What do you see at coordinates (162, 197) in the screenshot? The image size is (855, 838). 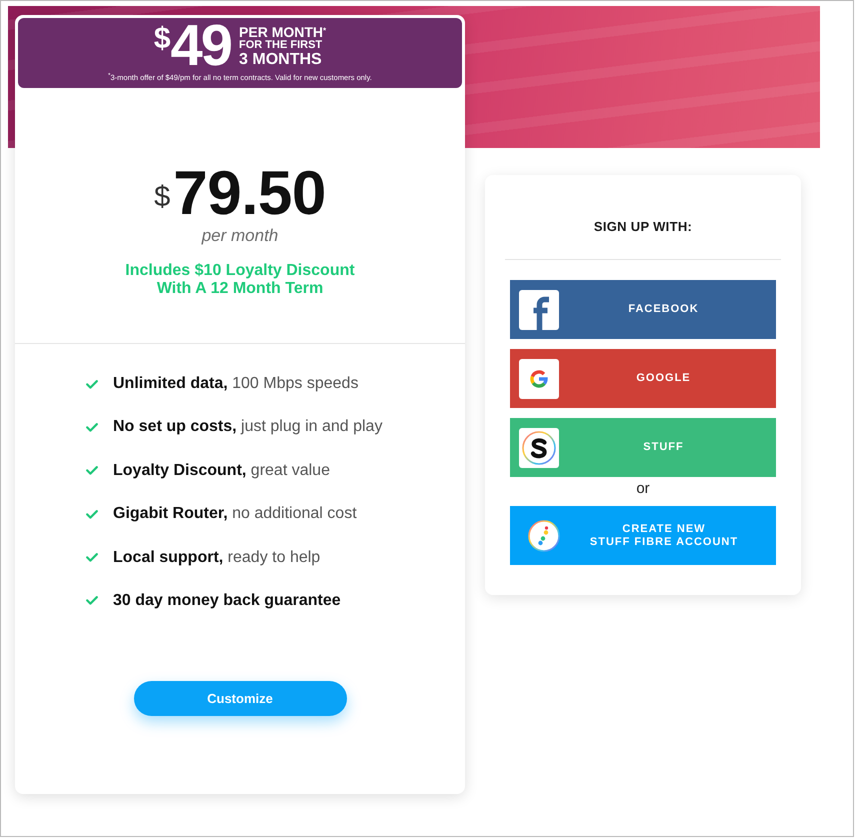 I see `currency-symbol: $` at bounding box center [162, 197].